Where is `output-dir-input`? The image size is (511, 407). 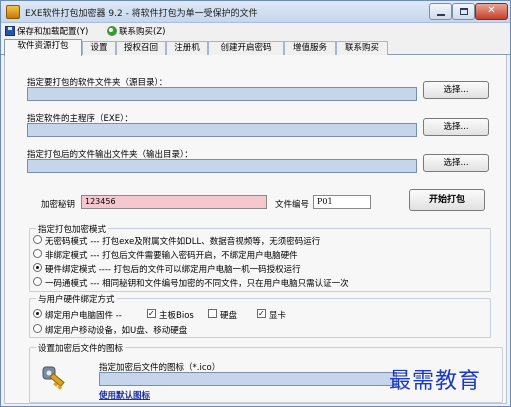
output-dir-input is located at coordinates (222, 166).